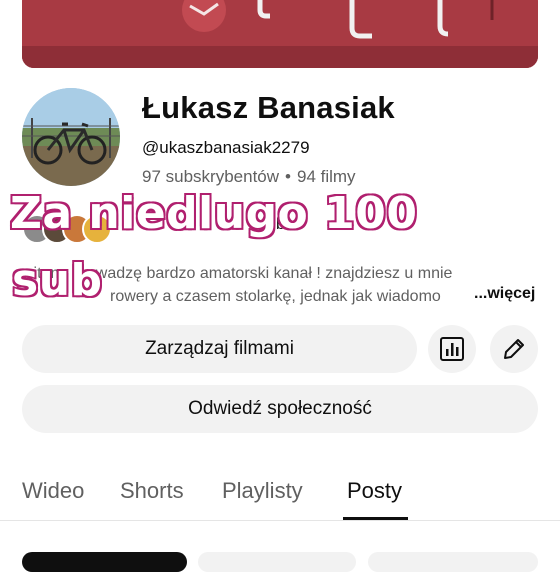 The width and height of the screenshot is (560, 572). What do you see at coordinates (213, 214) in the screenshot?
I see `overlay-caption-line-1: Za niedlugo 100` at bounding box center [213, 214].